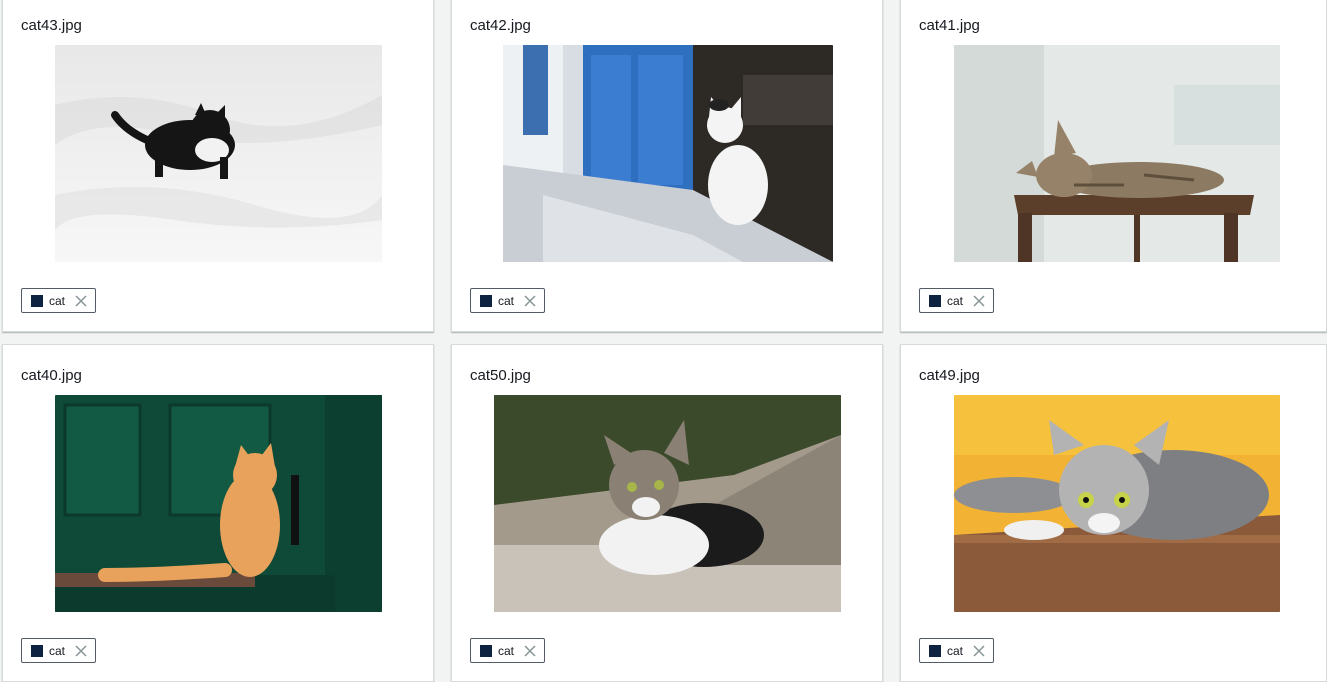 The height and width of the screenshot is (682, 1327). I want to click on image-filename: cat49.jpg, so click(949, 375).